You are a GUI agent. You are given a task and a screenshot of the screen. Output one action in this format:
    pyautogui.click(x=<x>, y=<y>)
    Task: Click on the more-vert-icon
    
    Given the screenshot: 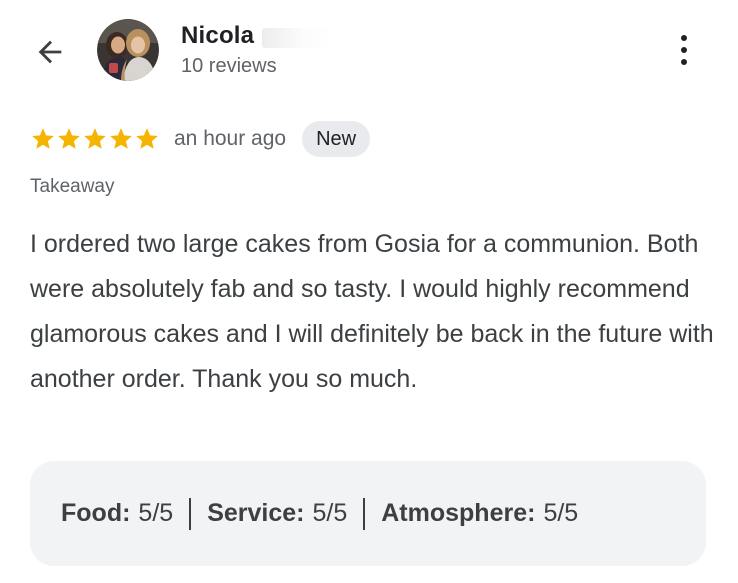 What is the action you would take?
    pyautogui.click(x=684, y=38)
    